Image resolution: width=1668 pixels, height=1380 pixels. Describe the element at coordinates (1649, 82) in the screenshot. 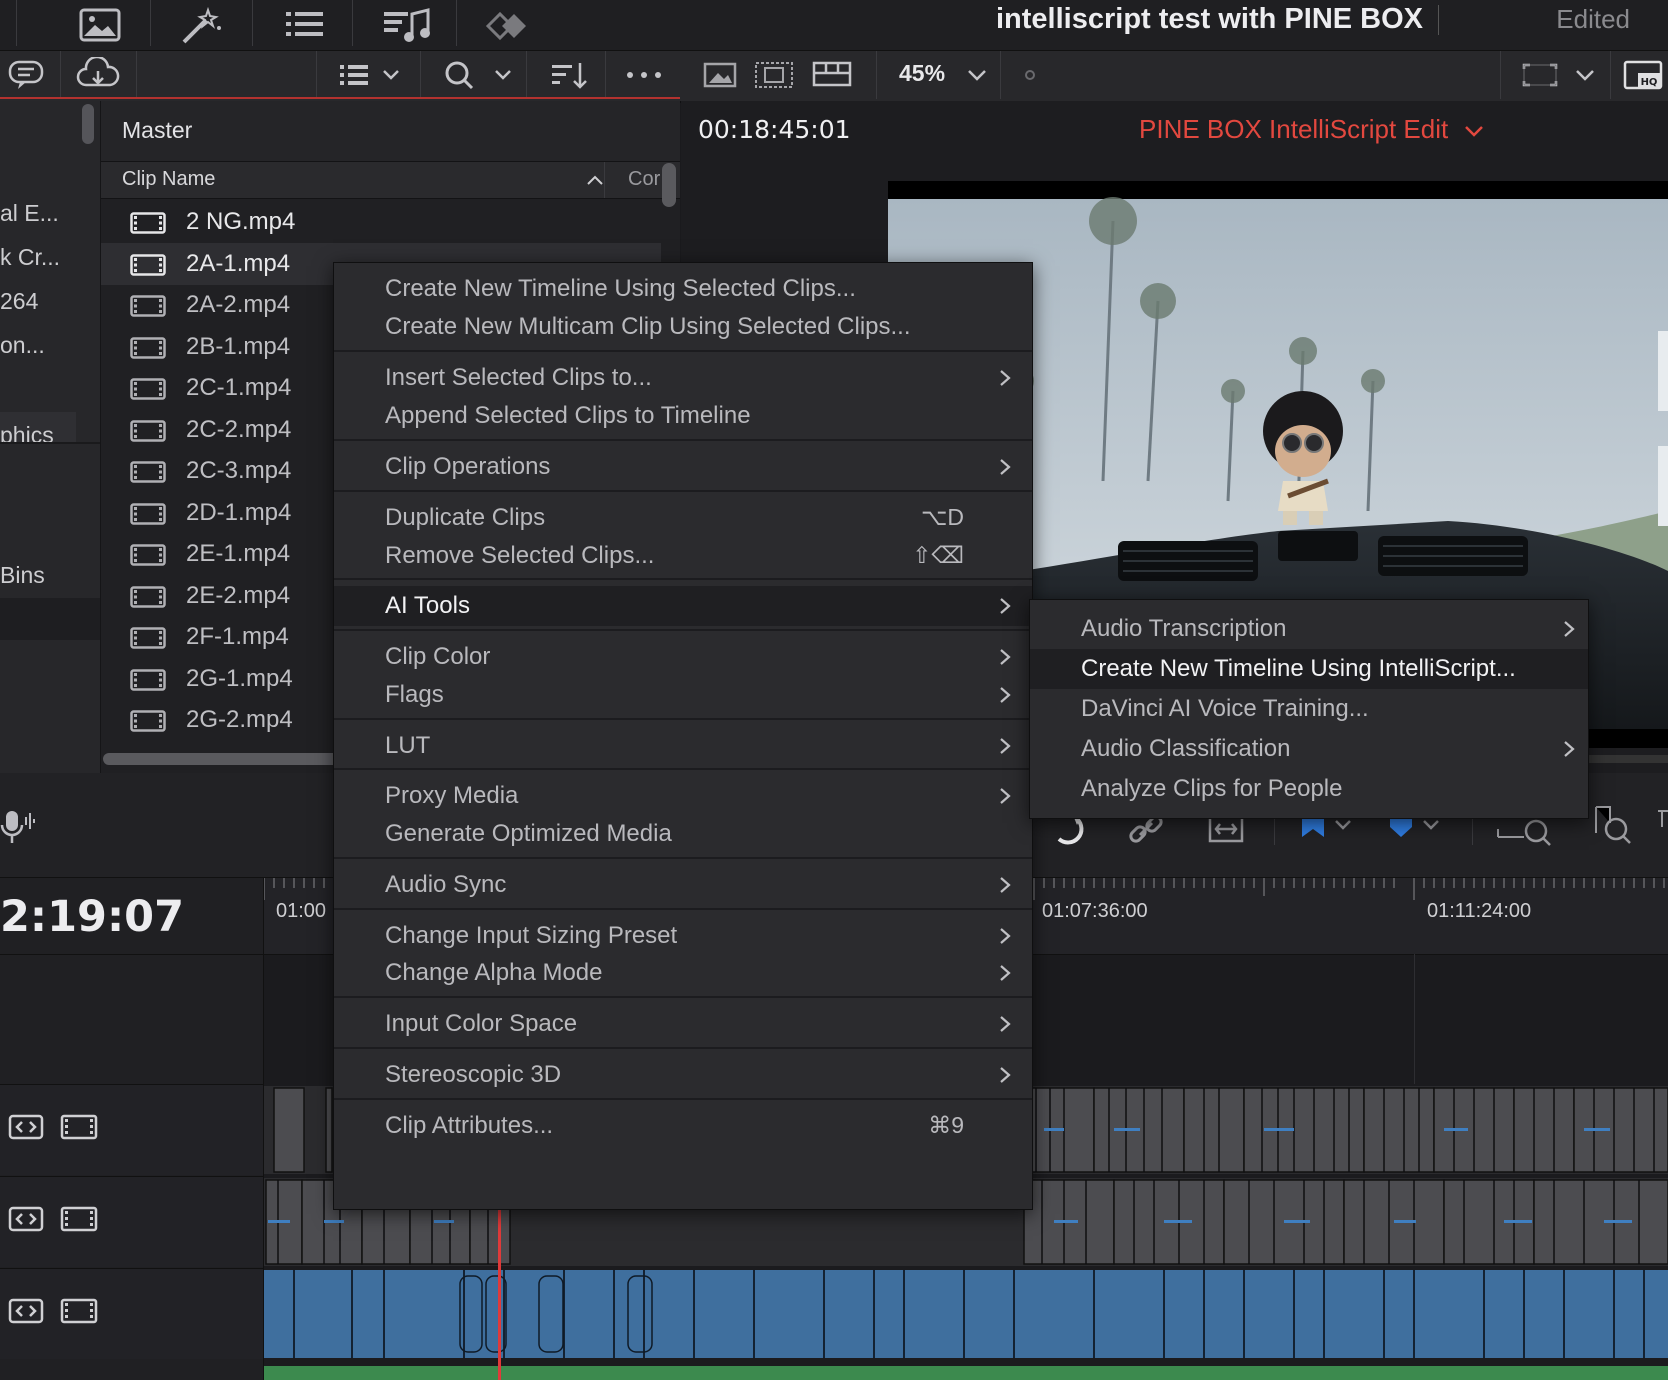

I see `svg-text: HQ` at that location.